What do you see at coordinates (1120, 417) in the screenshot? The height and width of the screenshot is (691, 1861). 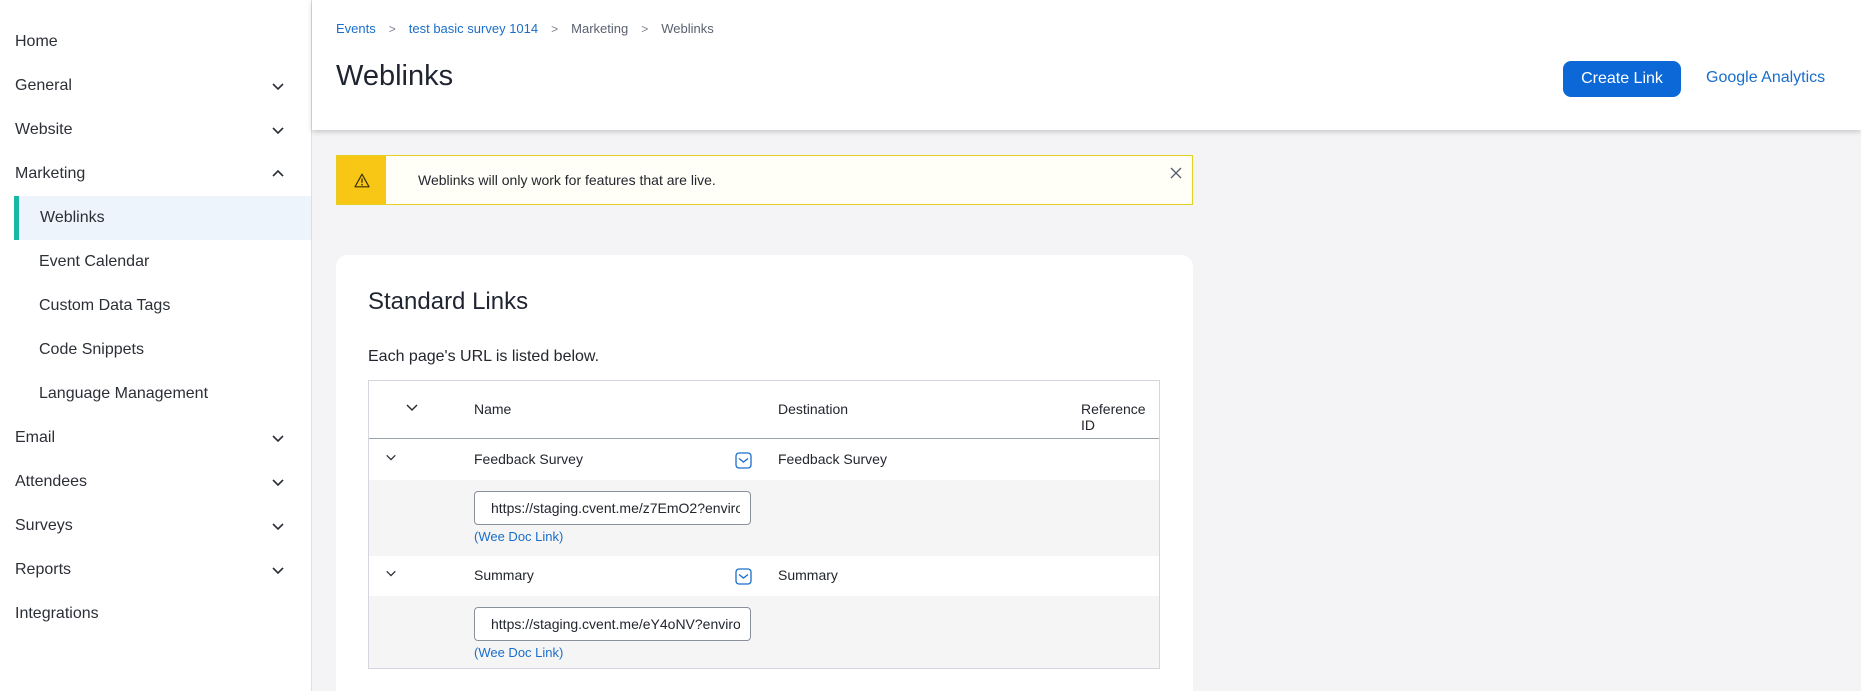 I see `column-header-reference-id: Reference ID` at bounding box center [1120, 417].